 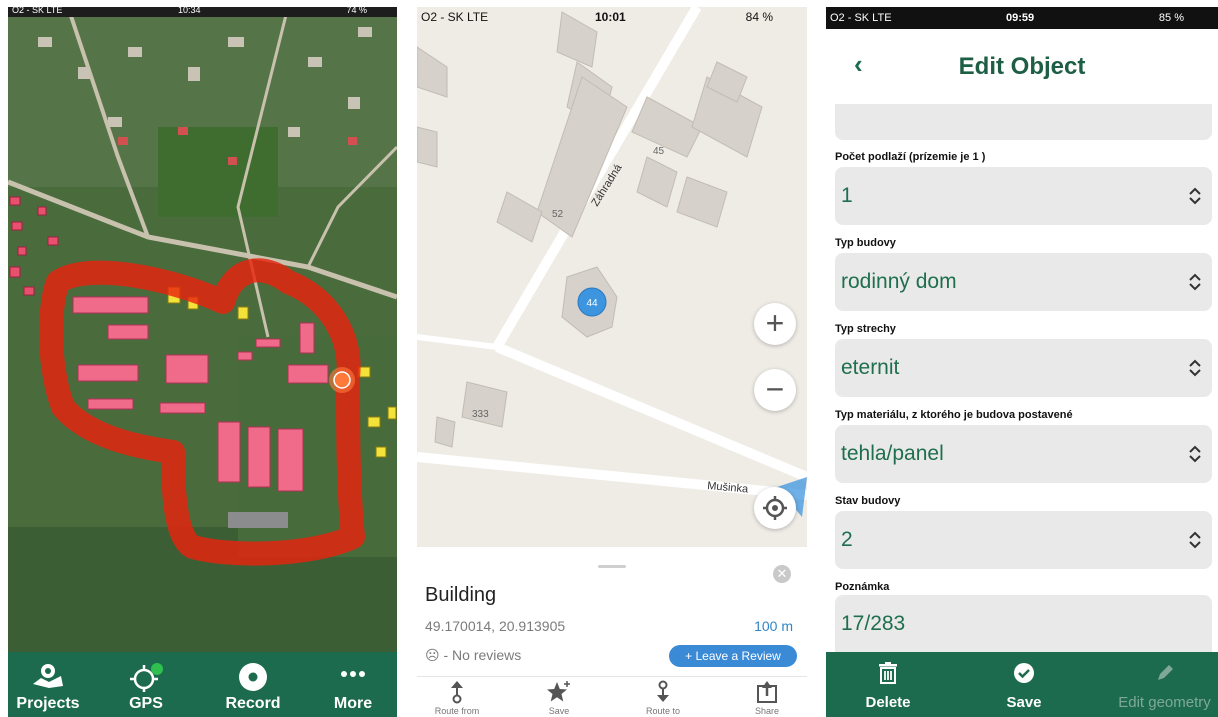 I want to click on field-value: 2, so click(x=847, y=539).